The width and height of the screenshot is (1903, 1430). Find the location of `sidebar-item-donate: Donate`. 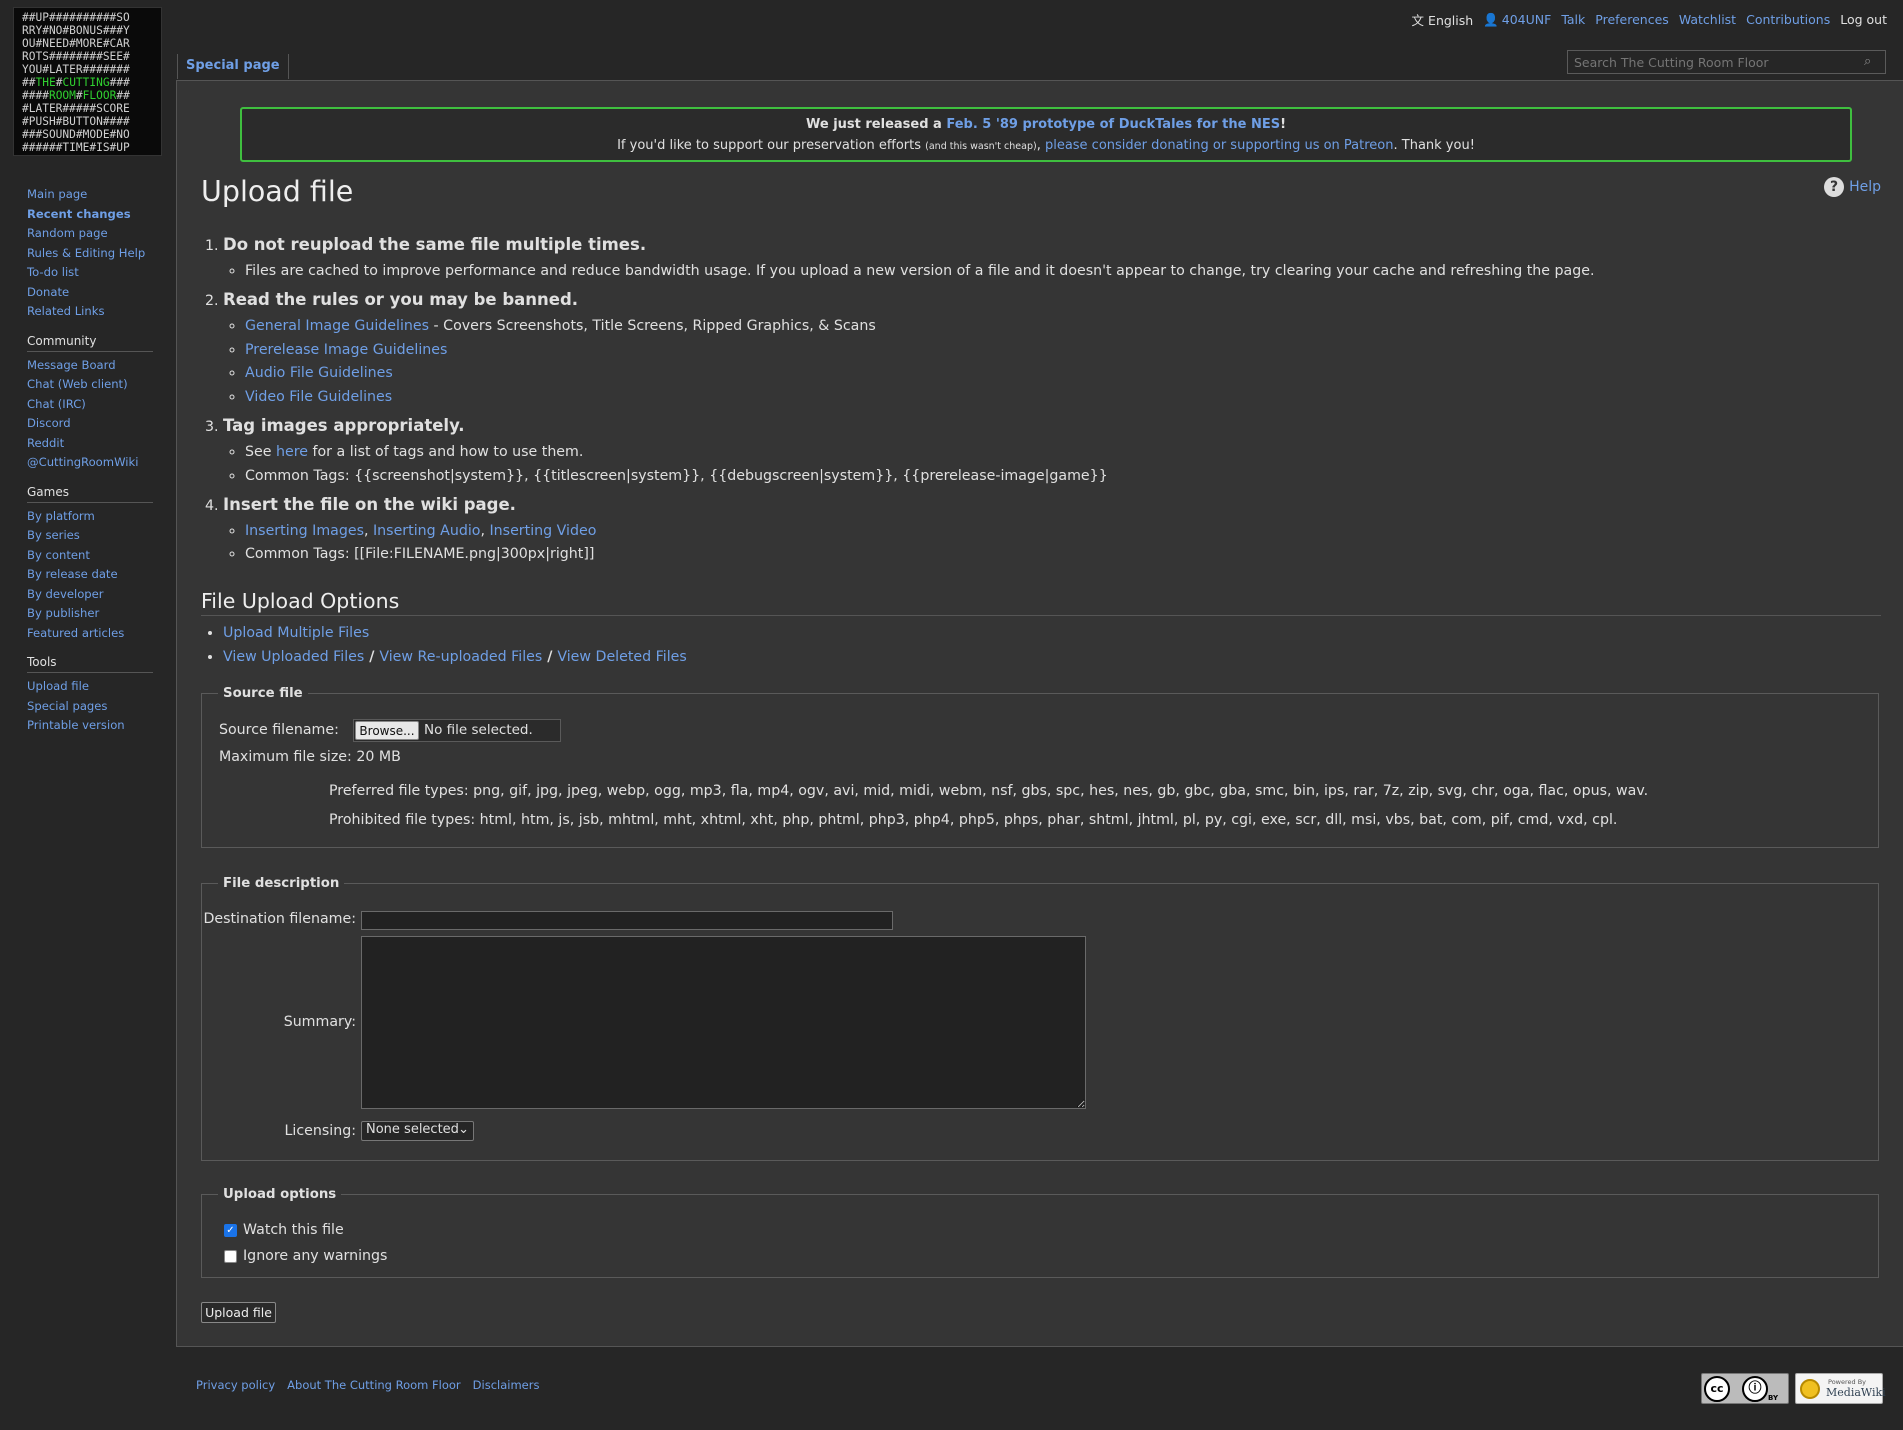

sidebar-item-donate: Donate is located at coordinates (90, 293).